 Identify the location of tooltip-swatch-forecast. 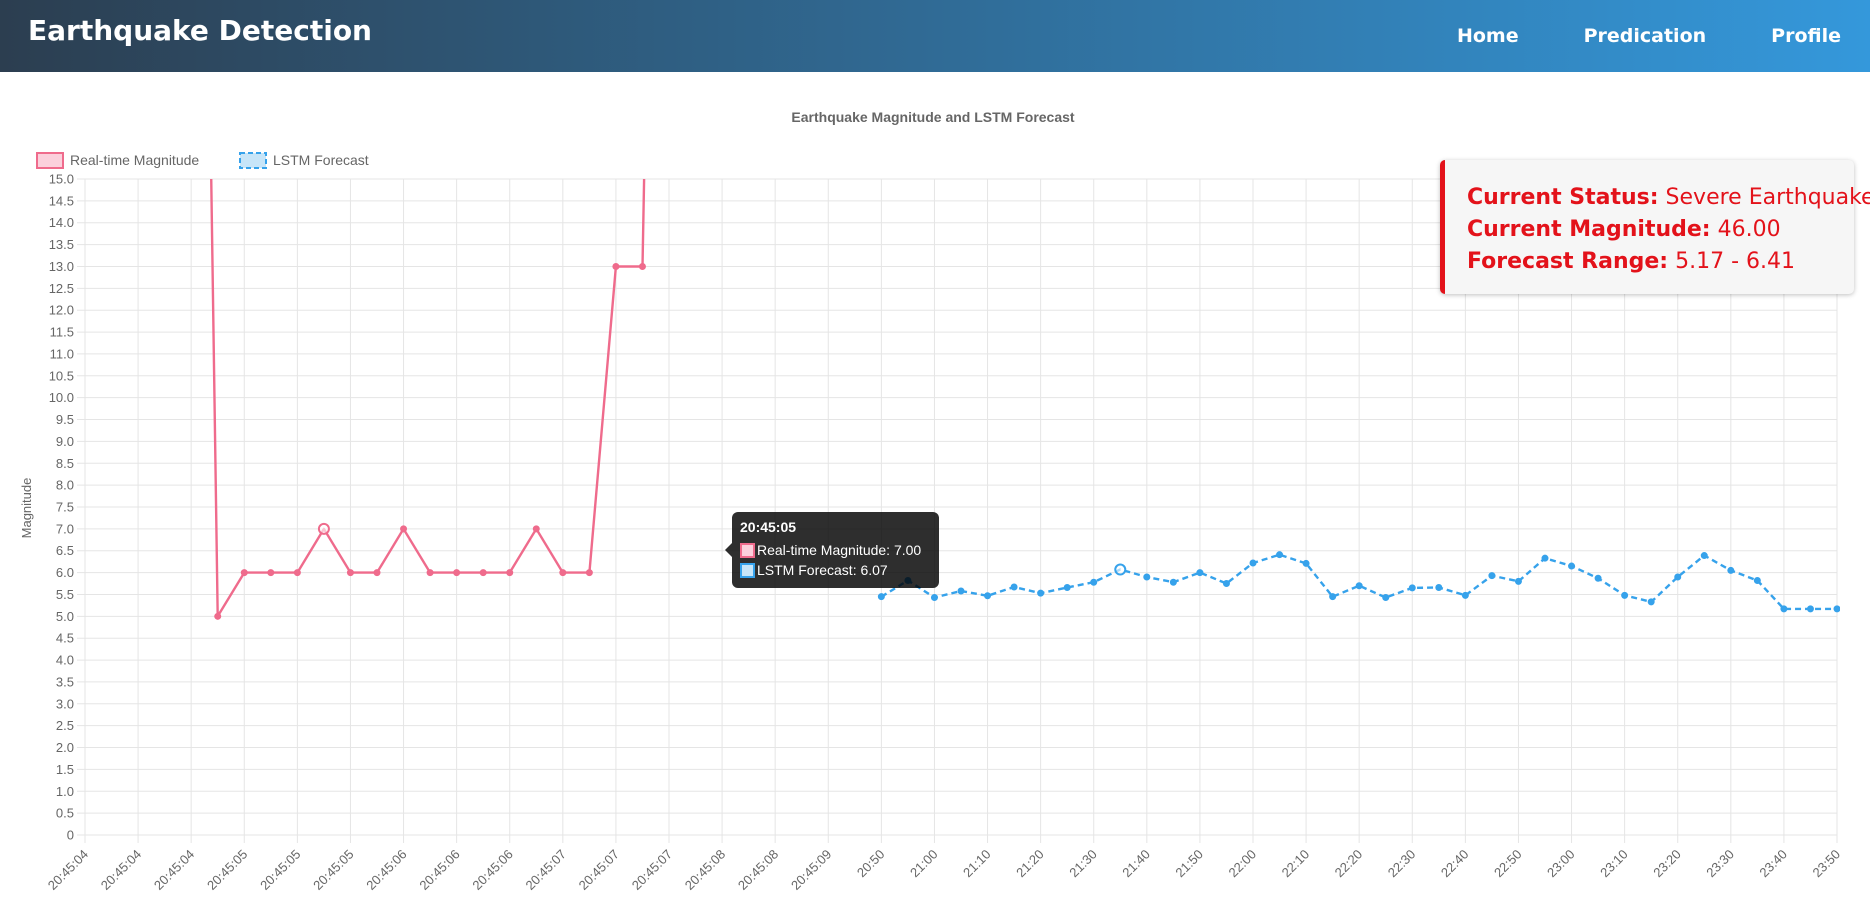
(747, 570).